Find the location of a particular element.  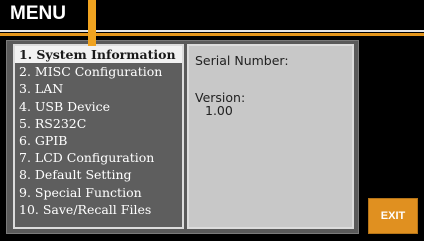

menu-item-lan: 3. LAN is located at coordinates (98, 88).